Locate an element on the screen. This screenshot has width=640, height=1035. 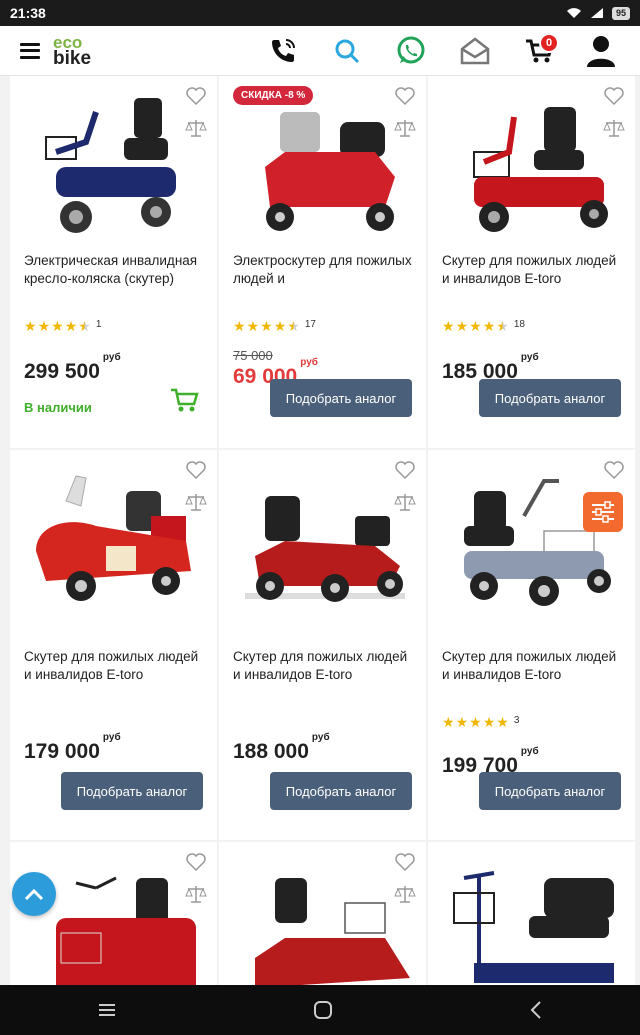
rating-count: 1 is located at coordinates (98, 324).